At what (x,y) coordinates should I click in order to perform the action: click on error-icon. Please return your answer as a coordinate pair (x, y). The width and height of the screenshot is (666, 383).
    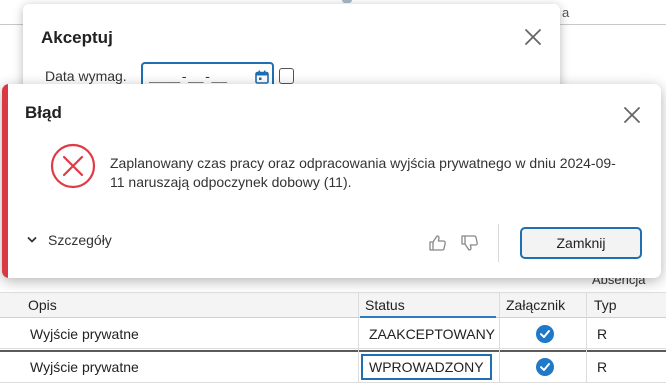
    Looking at the image, I should click on (73, 168).